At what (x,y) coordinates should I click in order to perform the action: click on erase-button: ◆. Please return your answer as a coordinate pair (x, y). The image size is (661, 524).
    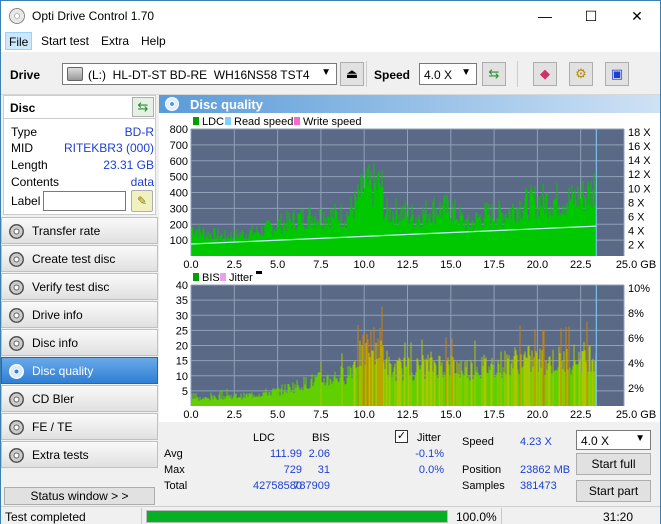
    Looking at the image, I should click on (545, 74).